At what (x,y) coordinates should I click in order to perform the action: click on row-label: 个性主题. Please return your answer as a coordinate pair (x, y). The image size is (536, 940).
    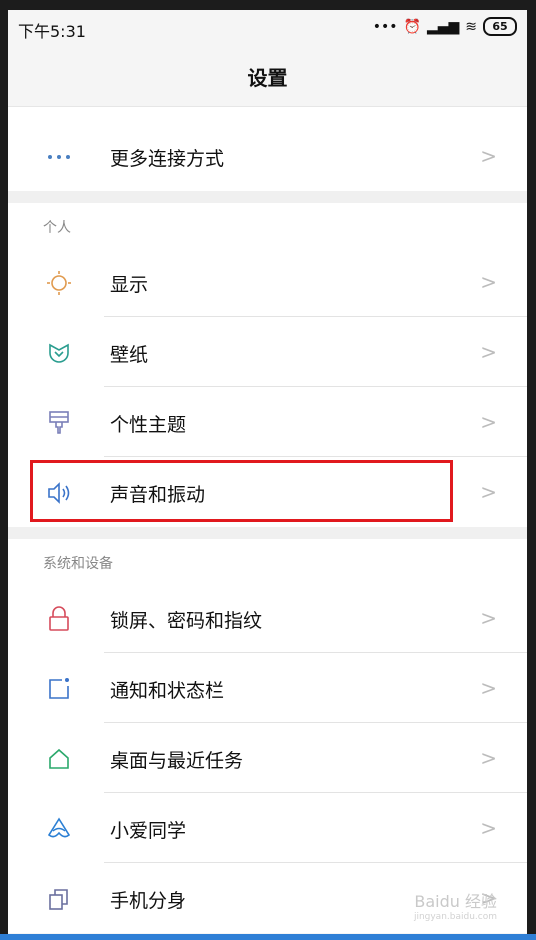
    Looking at the image, I should click on (148, 425).